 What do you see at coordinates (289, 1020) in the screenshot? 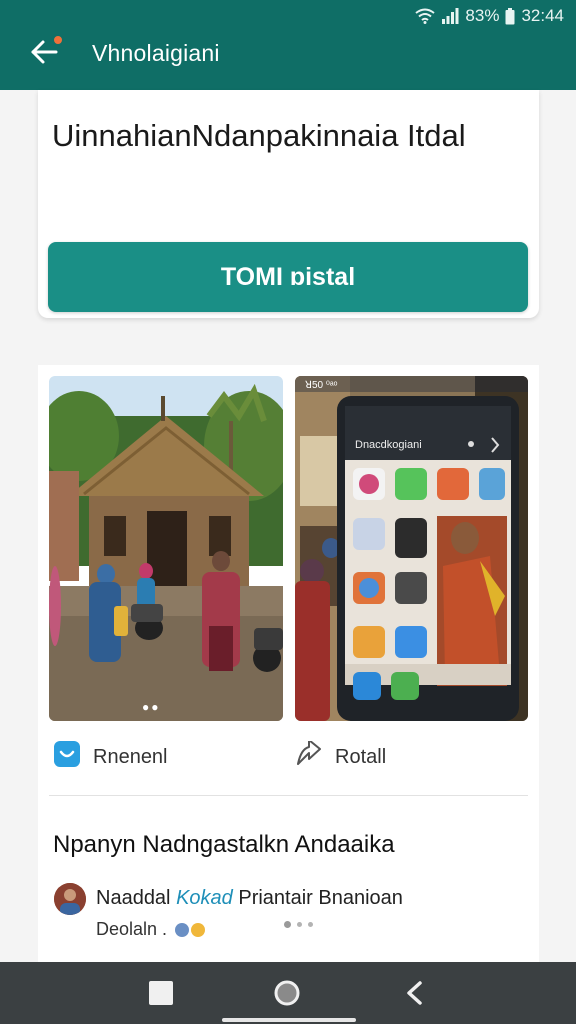
I see `gesture-handle` at bounding box center [289, 1020].